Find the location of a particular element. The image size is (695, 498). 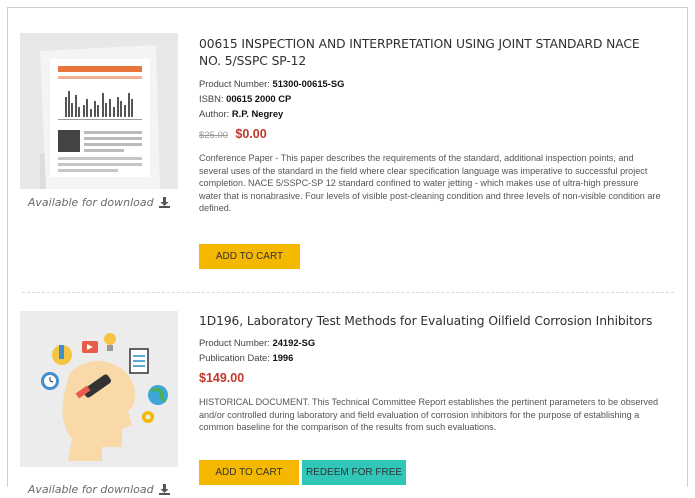

product-number: Product Number: 24192-SG is located at coordinates (257, 342).